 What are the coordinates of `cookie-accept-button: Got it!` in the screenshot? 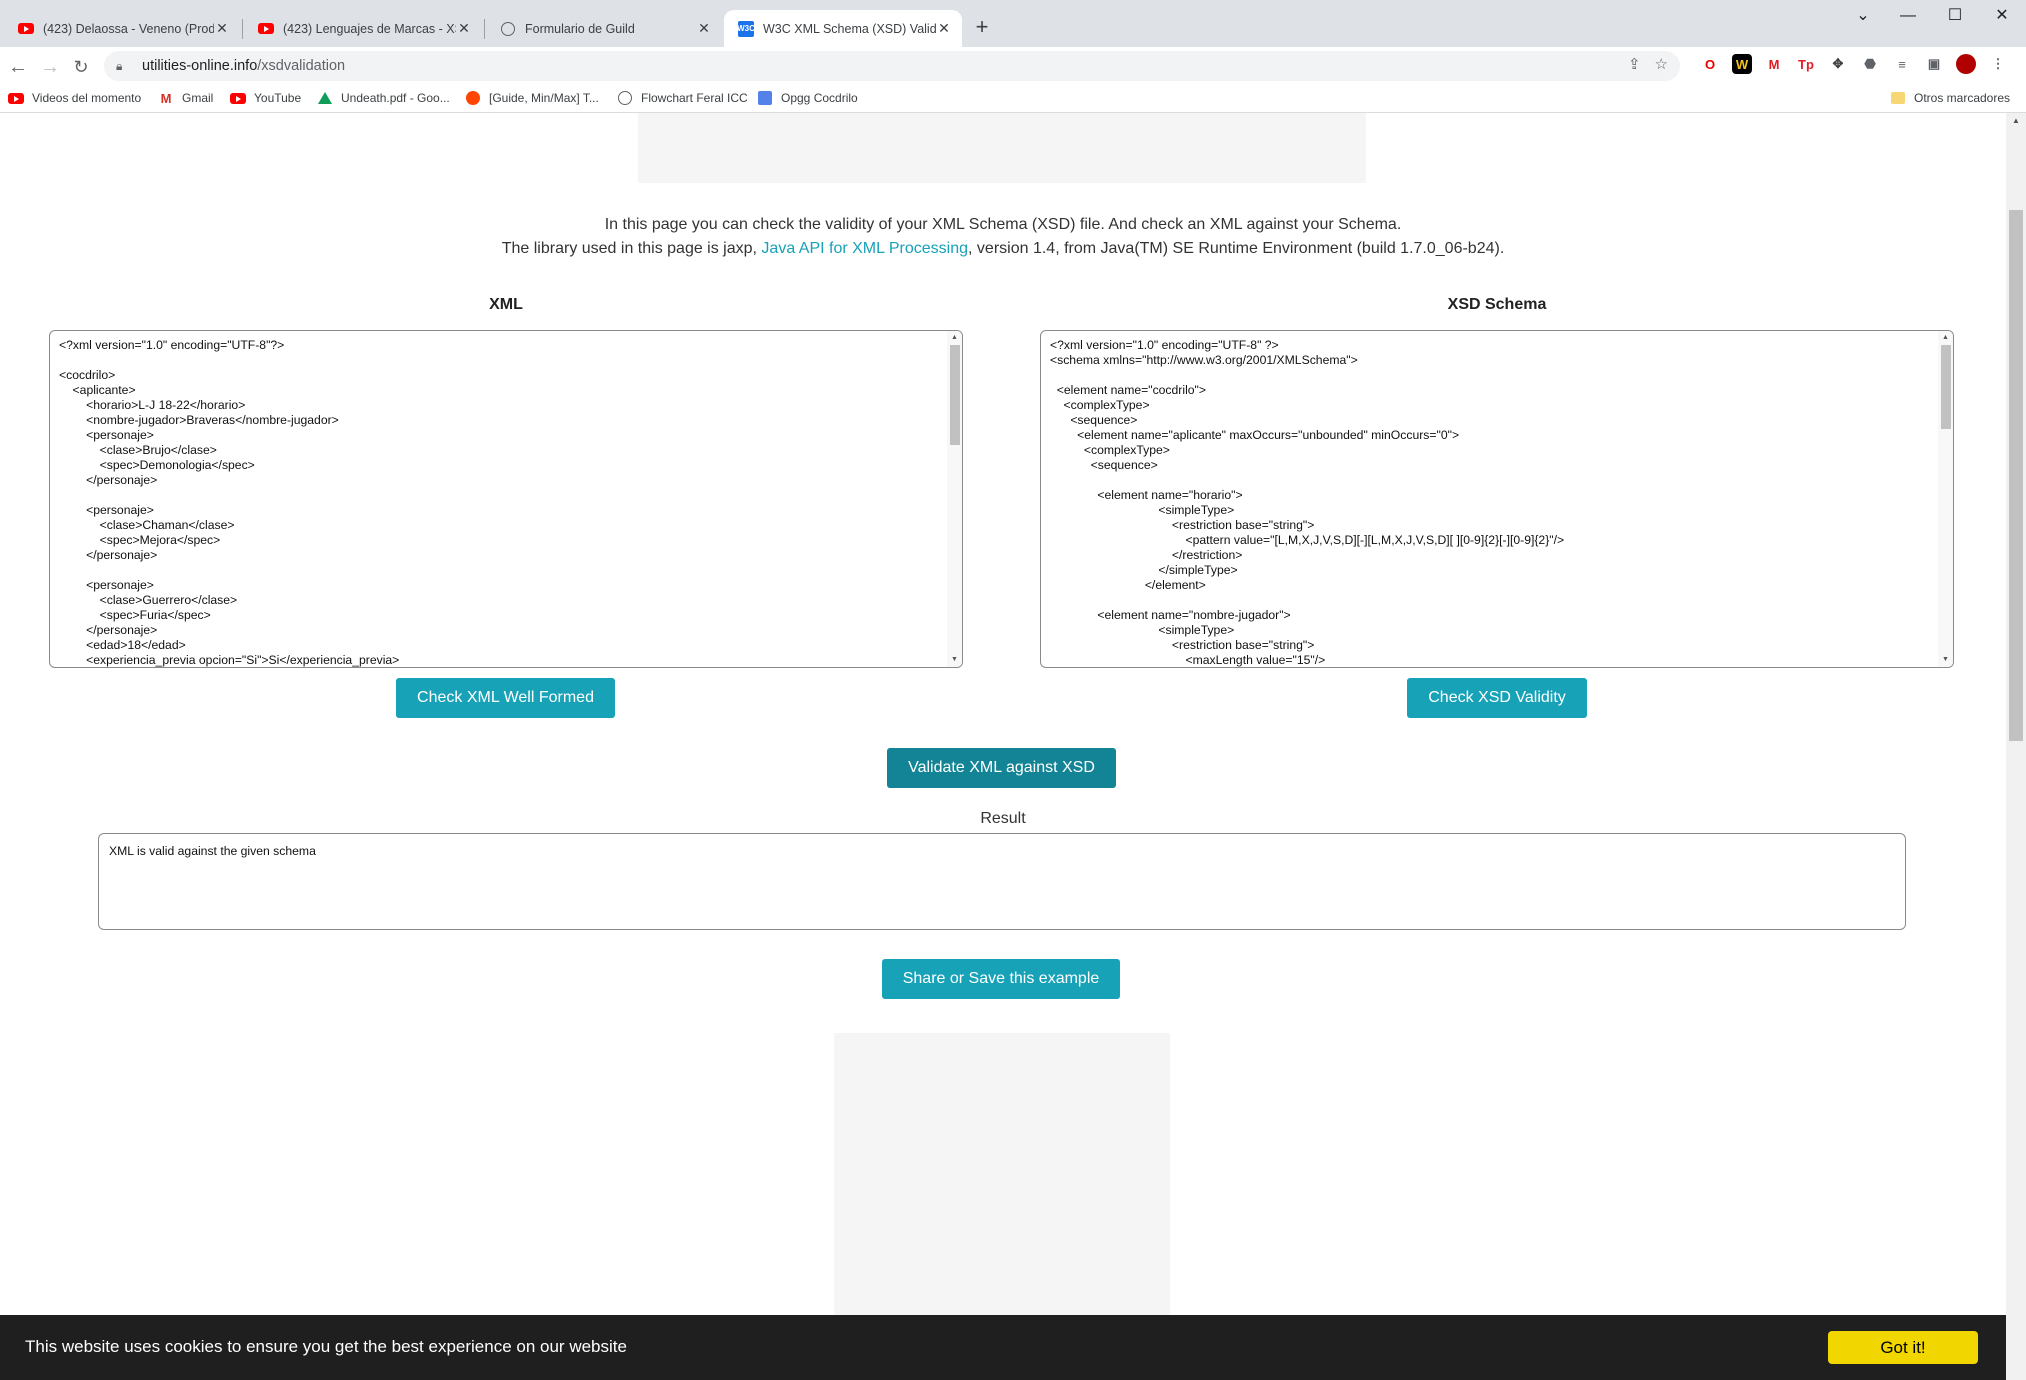 It's located at (1903, 1347).